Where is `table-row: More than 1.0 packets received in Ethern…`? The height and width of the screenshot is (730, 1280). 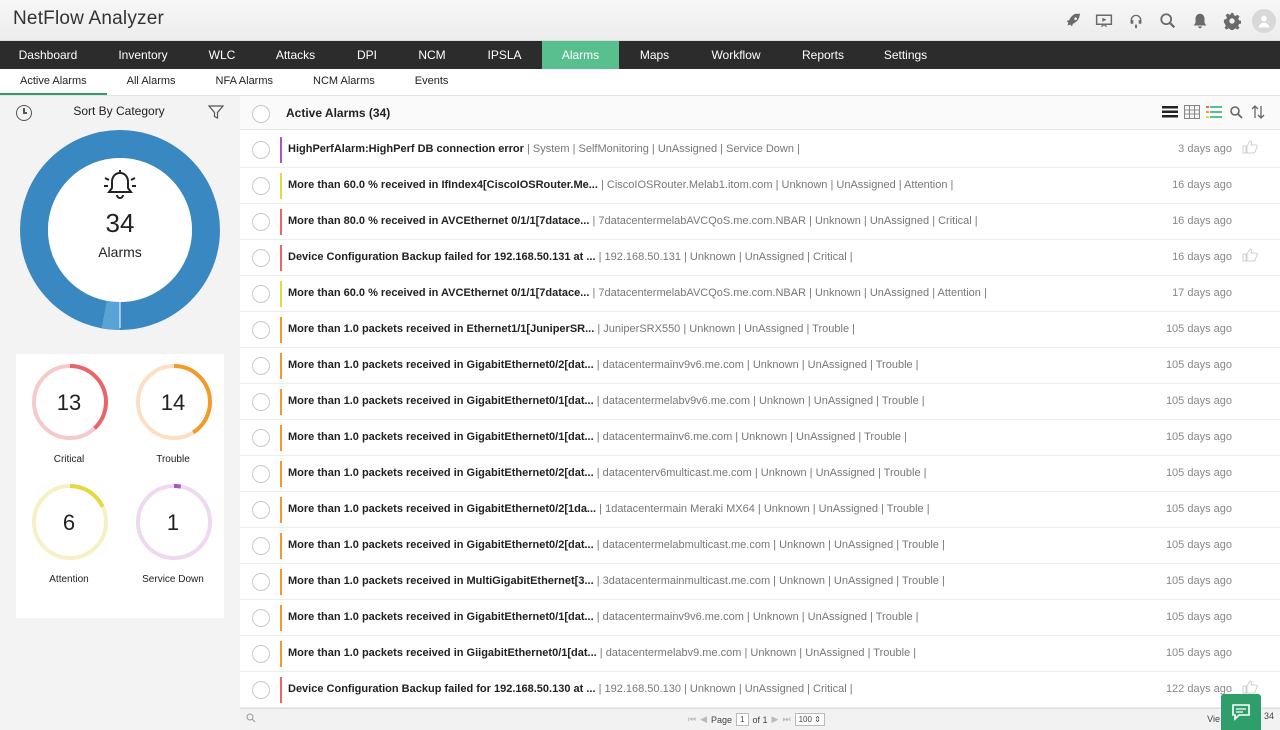
table-row: More than 1.0 packets received in Ethern… is located at coordinates (760, 330).